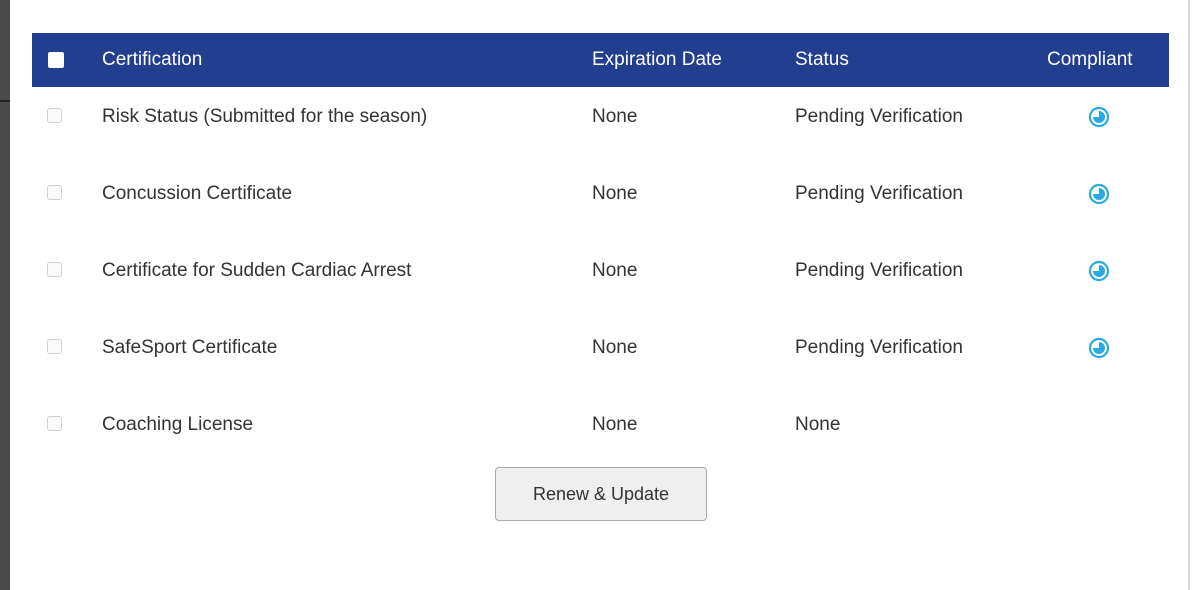 The width and height of the screenshot is (1195, 590). What do you see at coordinates (818, 424) in the screenshot?
I see `status-text: None` at bounding box center [818, 424].